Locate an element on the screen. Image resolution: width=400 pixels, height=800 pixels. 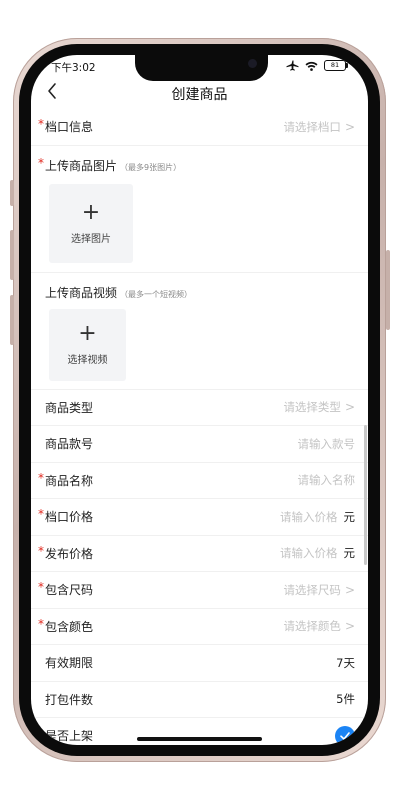
type-row: 商品类型 请选择类型 > is located at coordinates (199, 408).